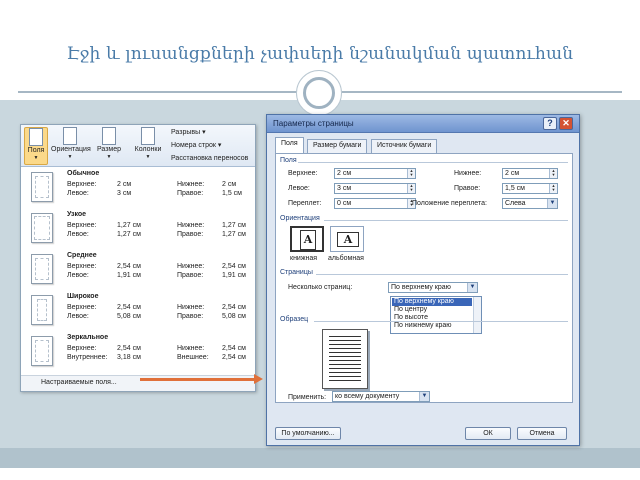 Image resolution: width=640 pixels, height=480 pixels. I want to click on right-margin-label: Правое:, so click(467, 188).